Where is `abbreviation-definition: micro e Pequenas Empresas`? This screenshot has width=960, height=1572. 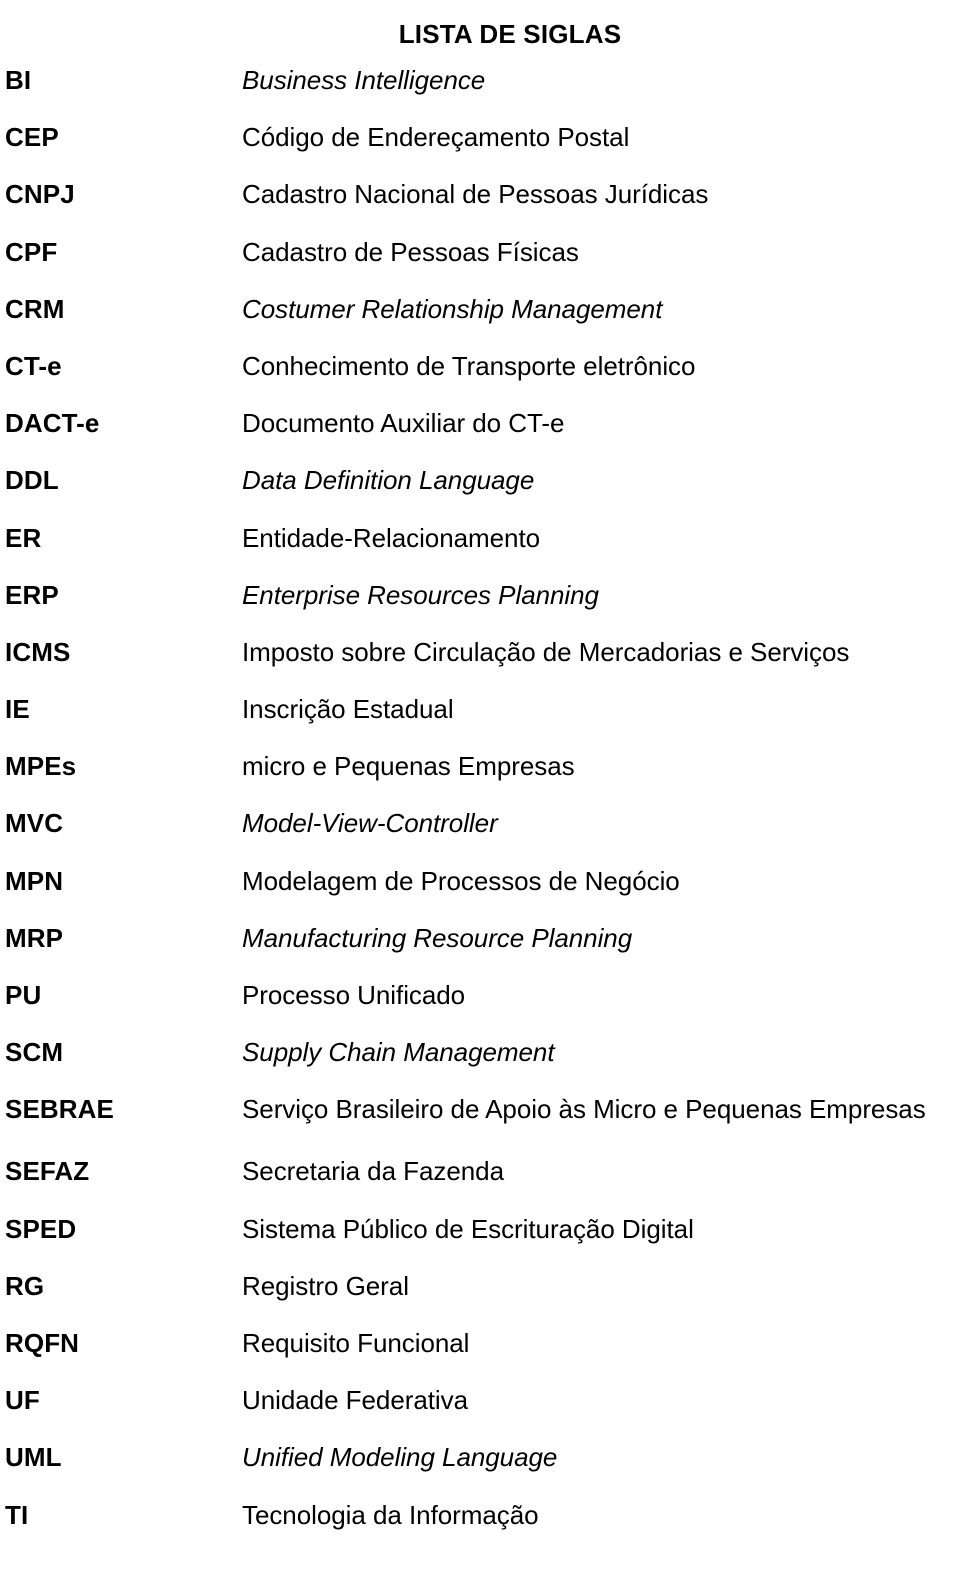
abbreviation-definition: micro e Pequenas Empresas is located at coordinates (408, 766).